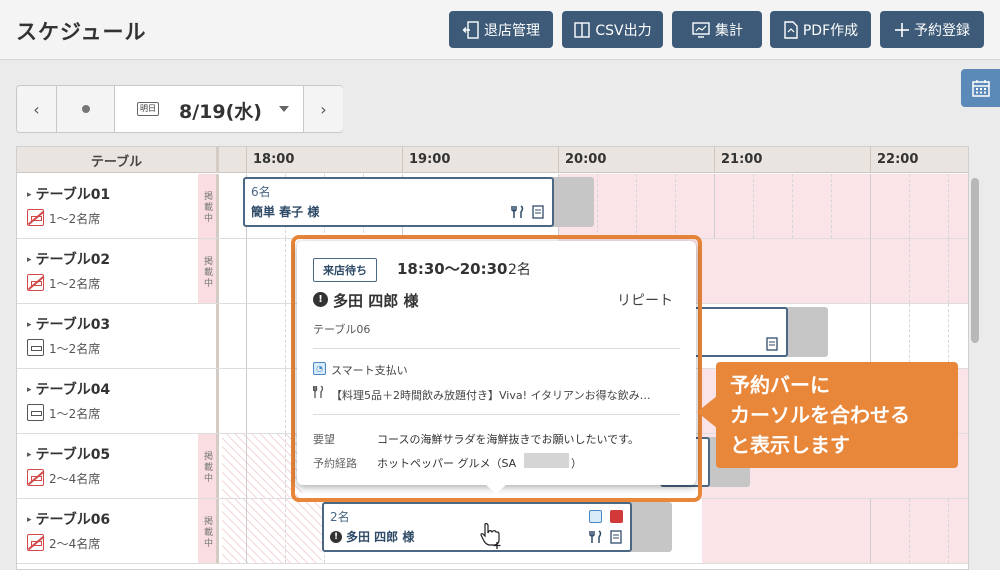  What do you see at coordinates (645, 301) in the screenshot?
I see `repeat-label: リピート` at bounding box center [645, 301].